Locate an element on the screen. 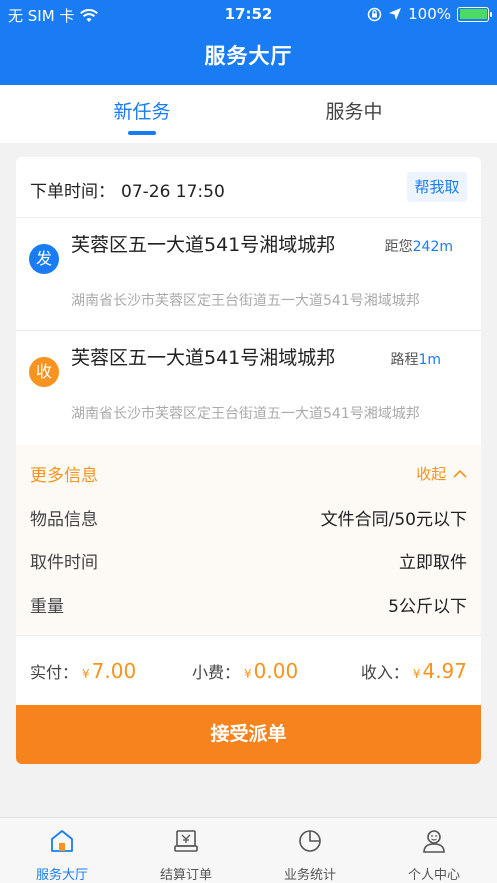 The width and height of the screenshot is (497, 883). tip-value: 0.00 is located at coordinates (276, 671).